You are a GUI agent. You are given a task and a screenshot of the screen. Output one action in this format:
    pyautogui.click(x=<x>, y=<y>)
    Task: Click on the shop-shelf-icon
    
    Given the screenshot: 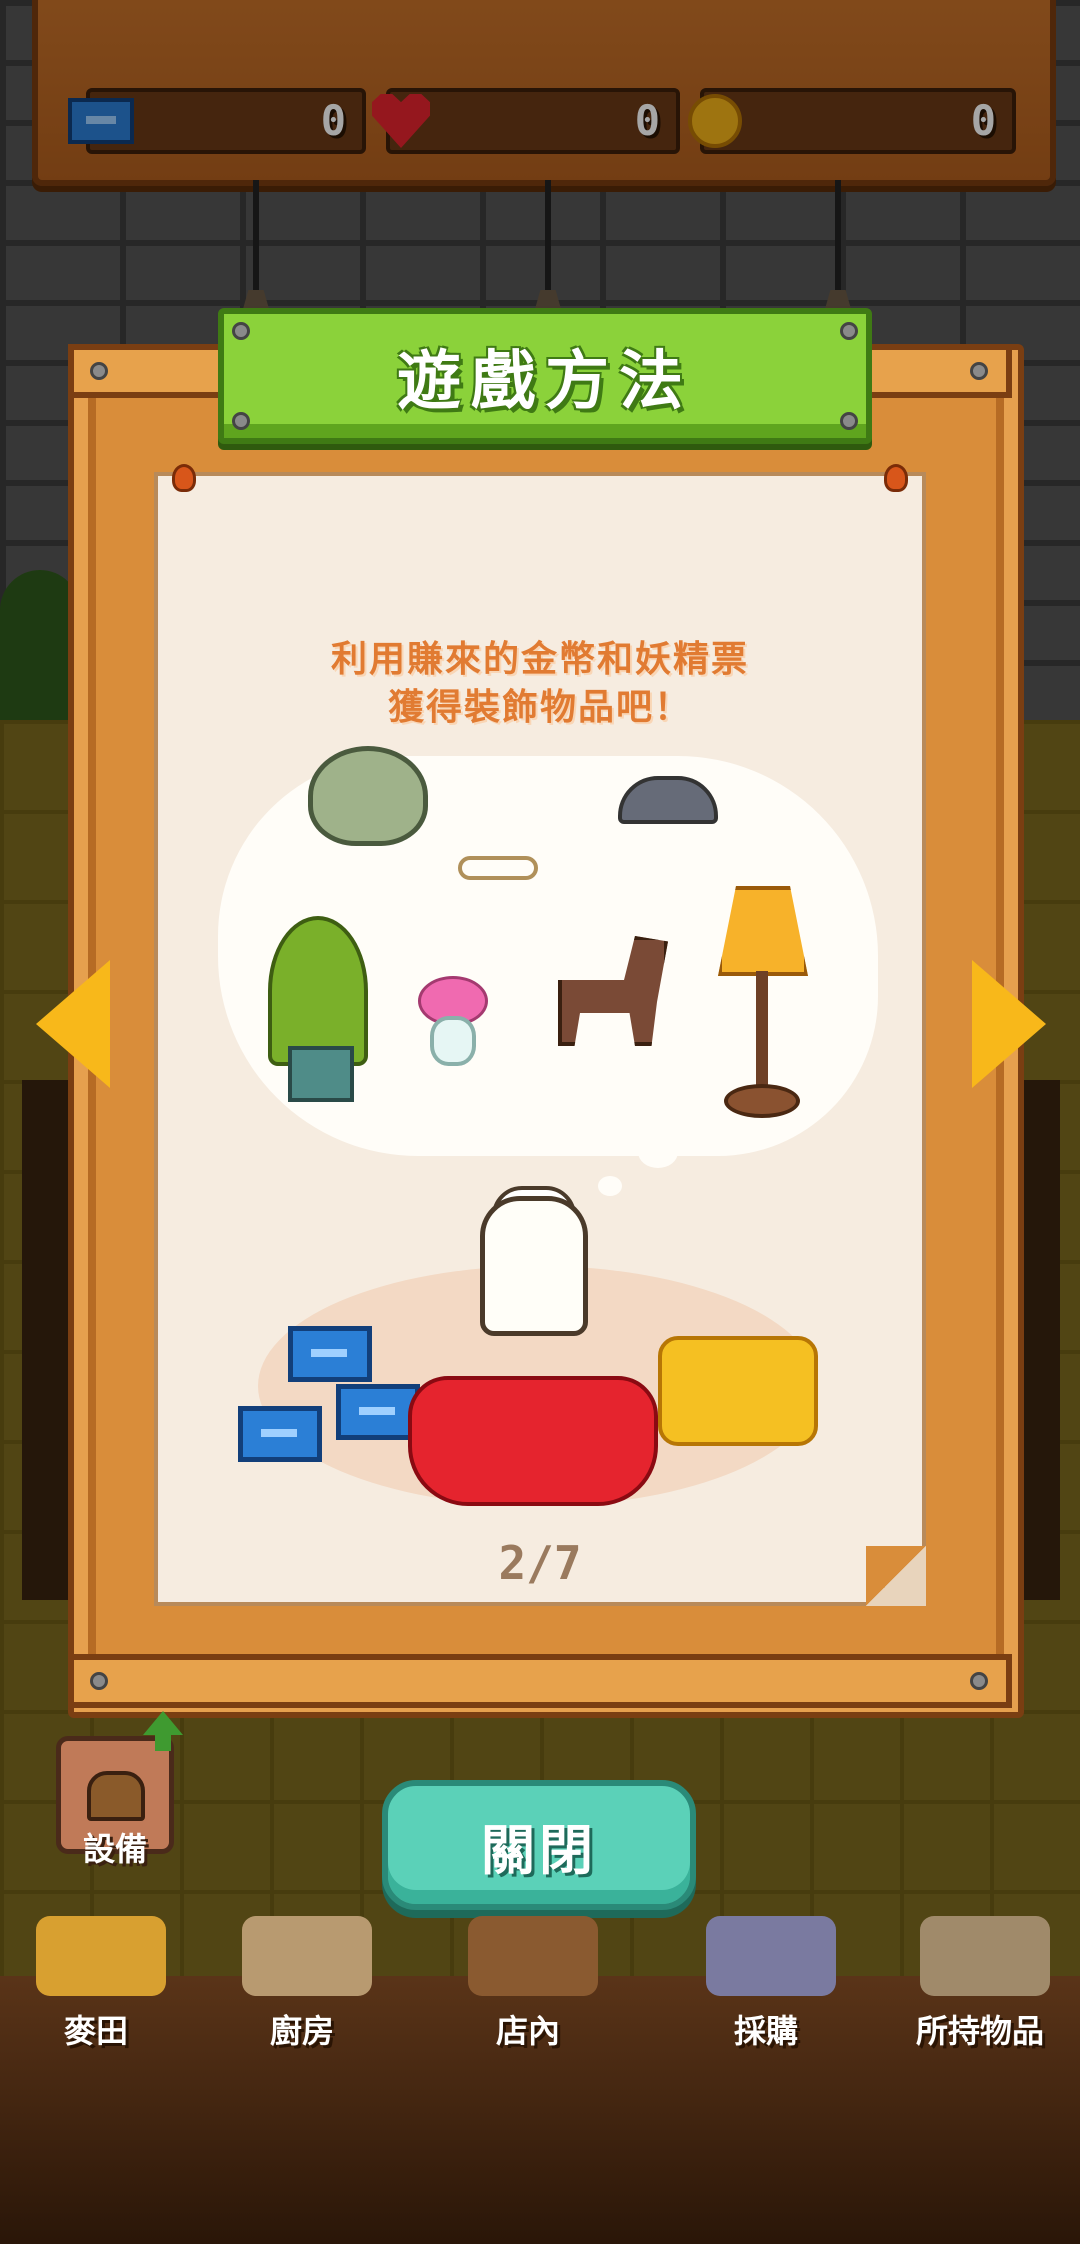 What is the action you would take?
    pyautogui.click(x=771, y=1956)
    